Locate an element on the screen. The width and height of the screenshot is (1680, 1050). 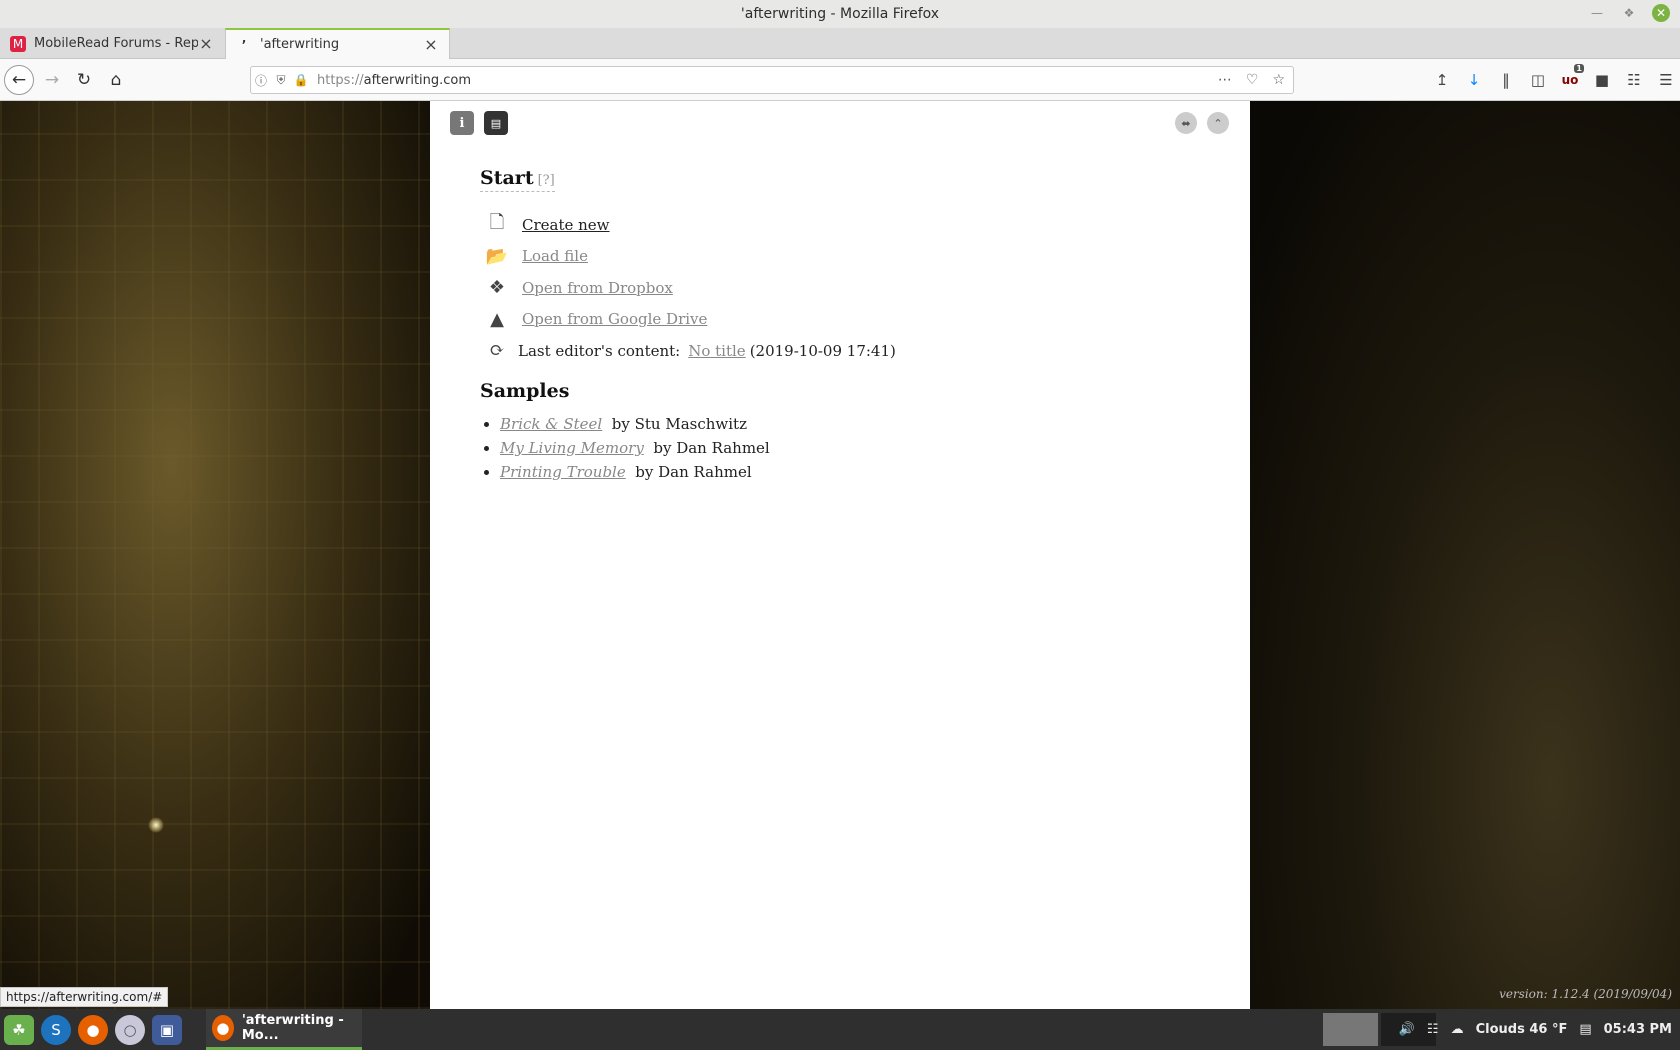
last-content-date: (2019-10-09 17:41) is located at coordinates (822, 350).